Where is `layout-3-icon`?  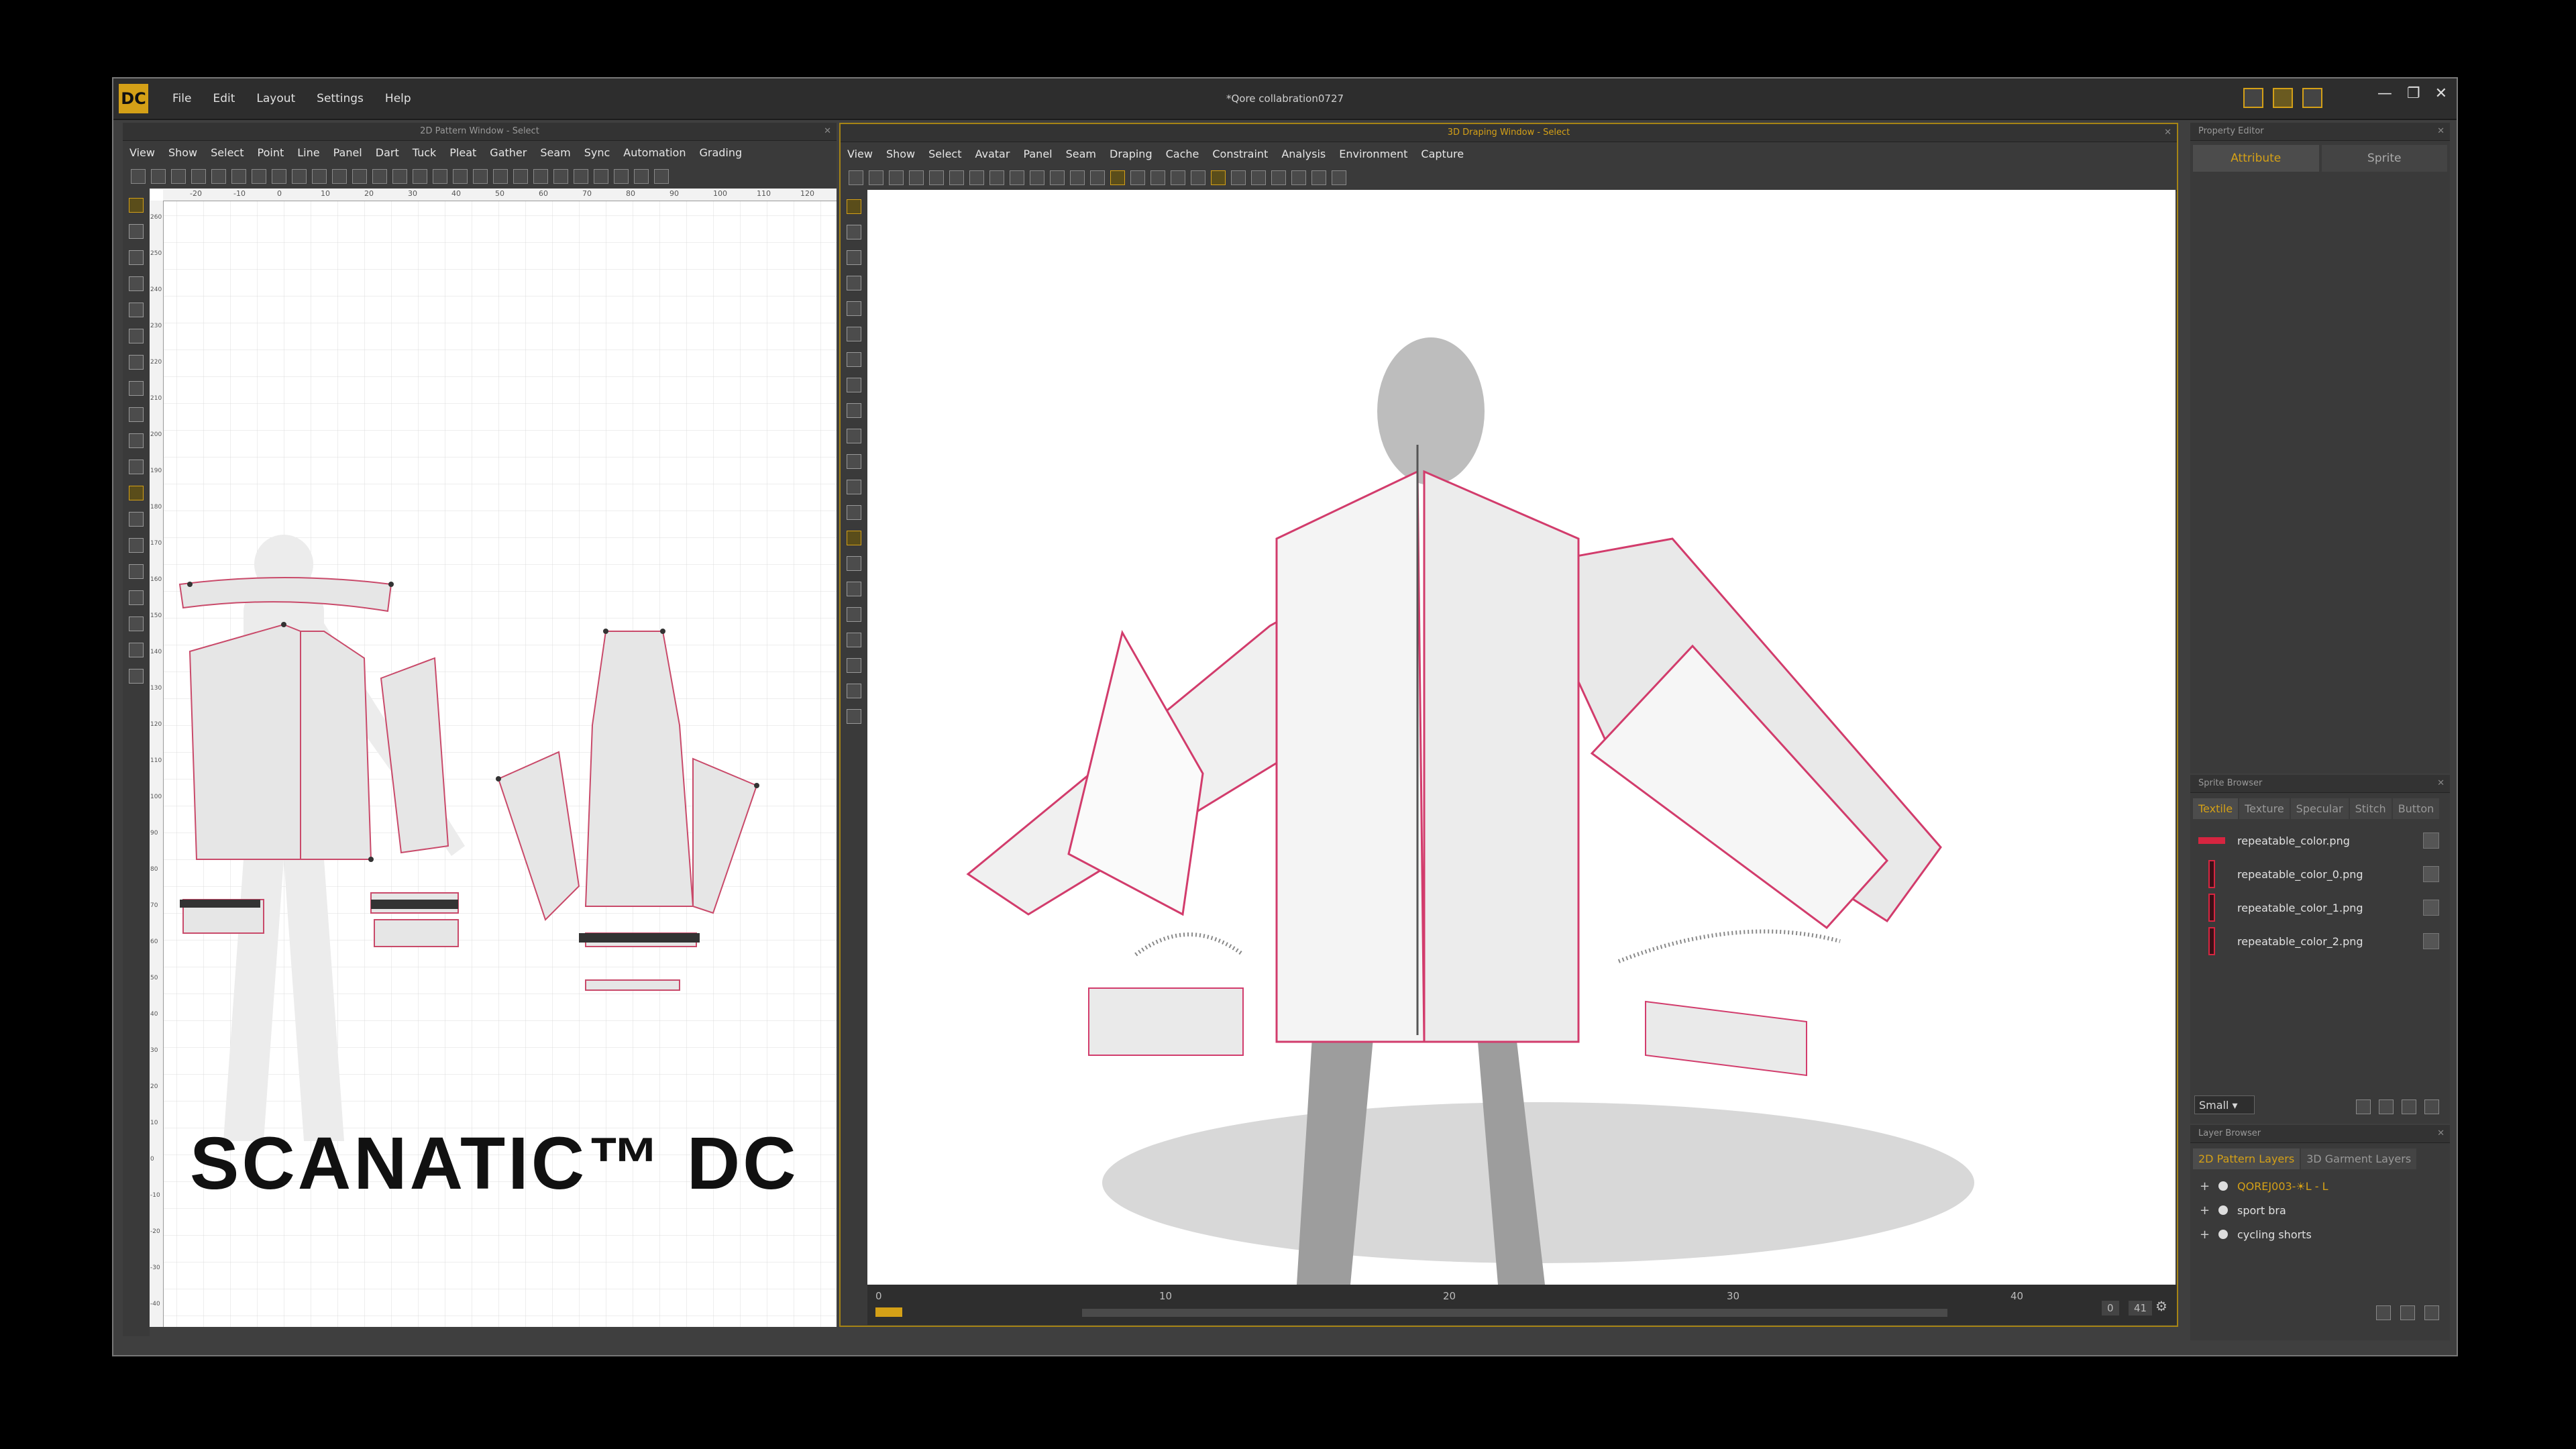 layout-3-icon is located at coordinates (2312, 98).